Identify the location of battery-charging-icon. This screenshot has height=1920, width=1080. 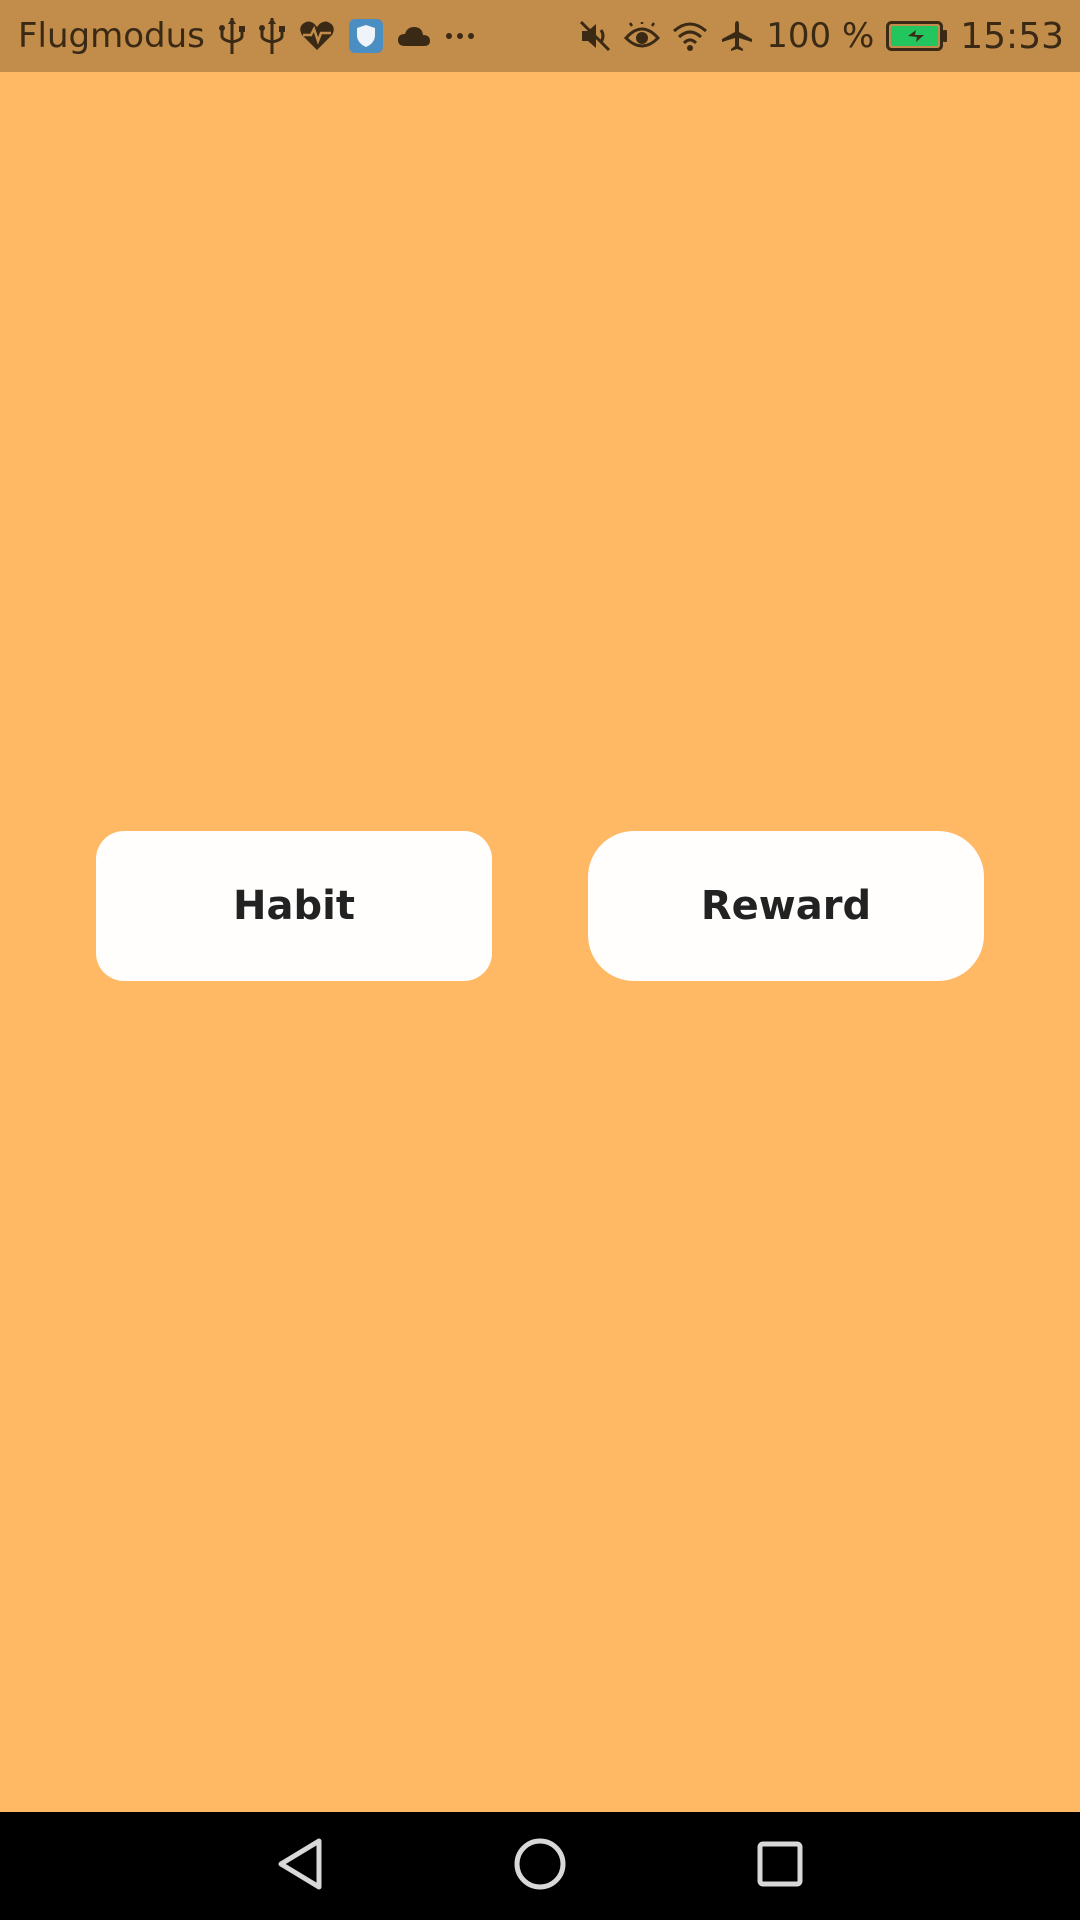
(917, 36).